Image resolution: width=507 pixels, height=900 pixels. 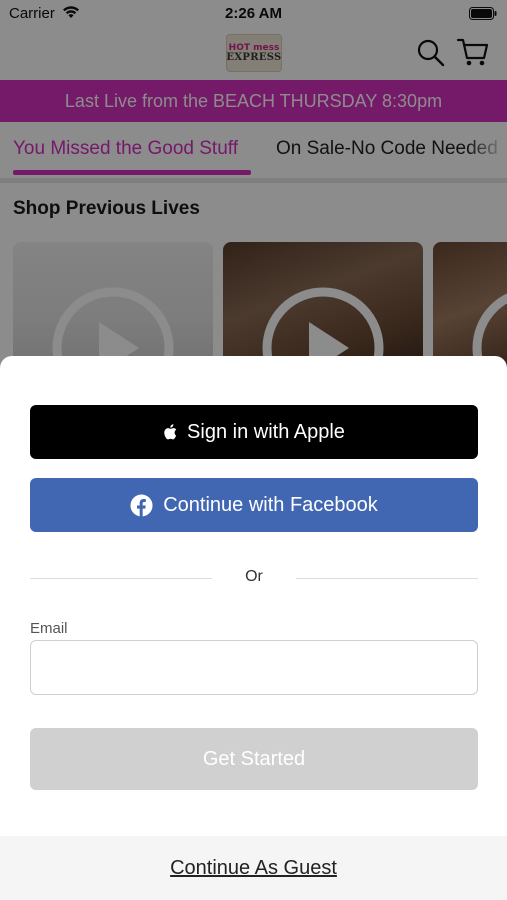 I want to click on divider-text: Or, so click(x=254, y=576).